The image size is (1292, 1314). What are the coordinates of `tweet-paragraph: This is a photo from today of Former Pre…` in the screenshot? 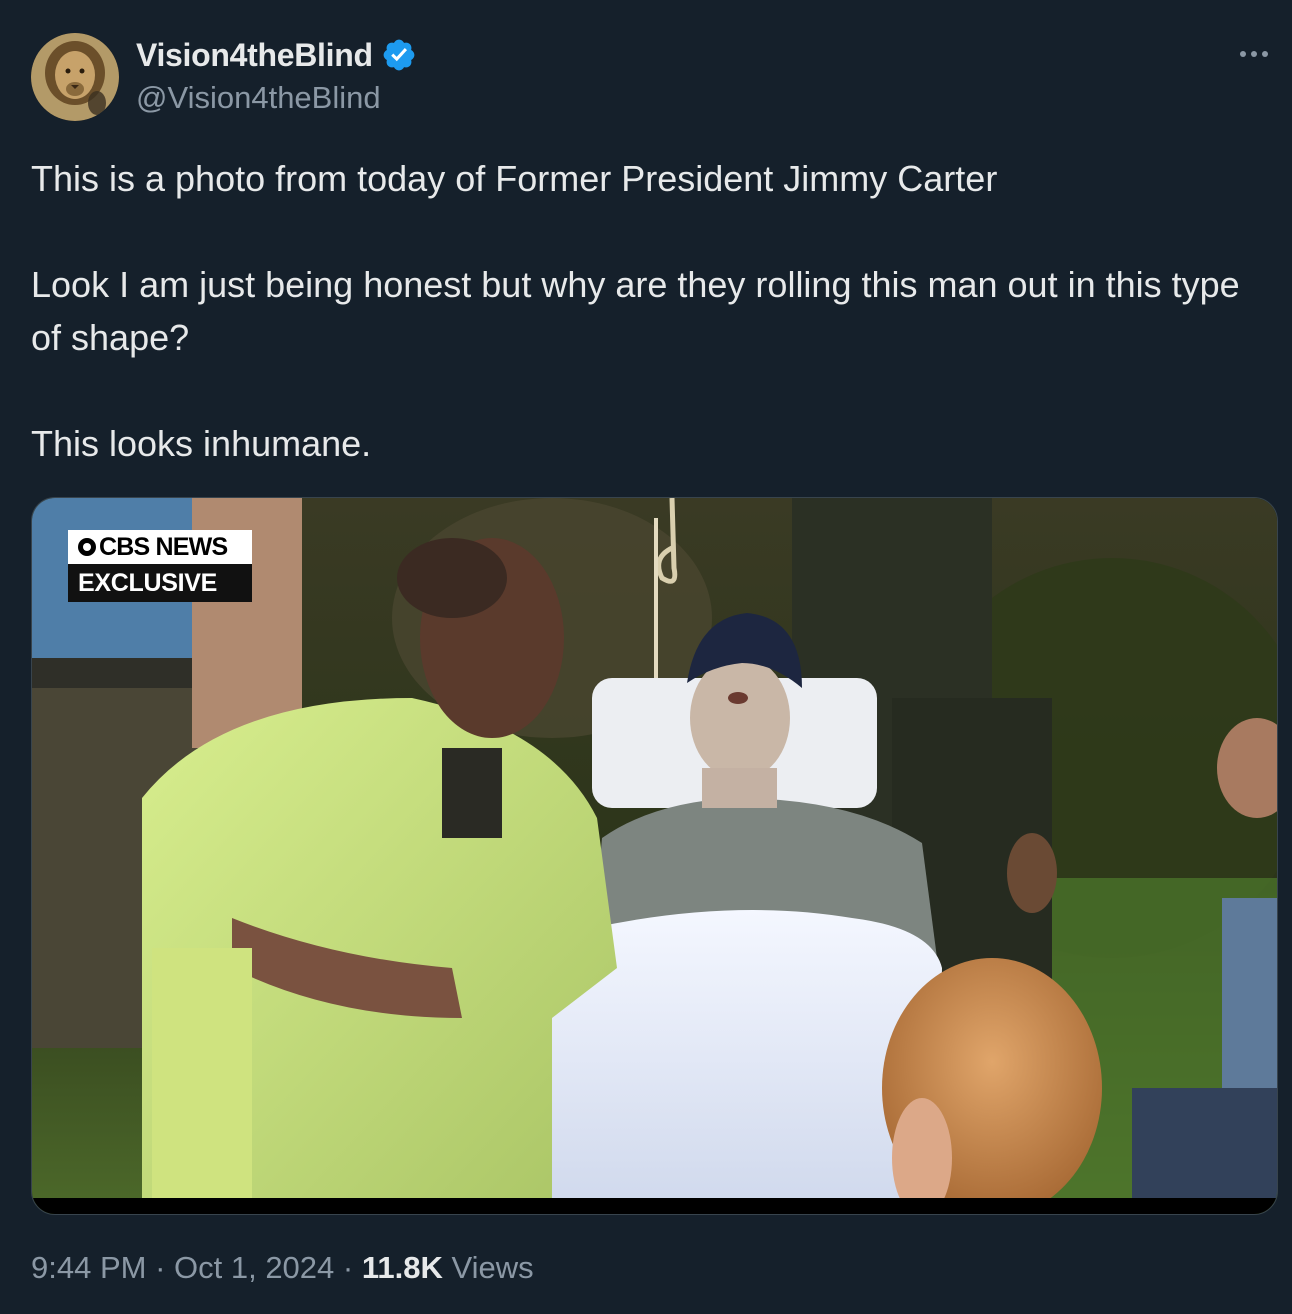 It's located at (514, 178).